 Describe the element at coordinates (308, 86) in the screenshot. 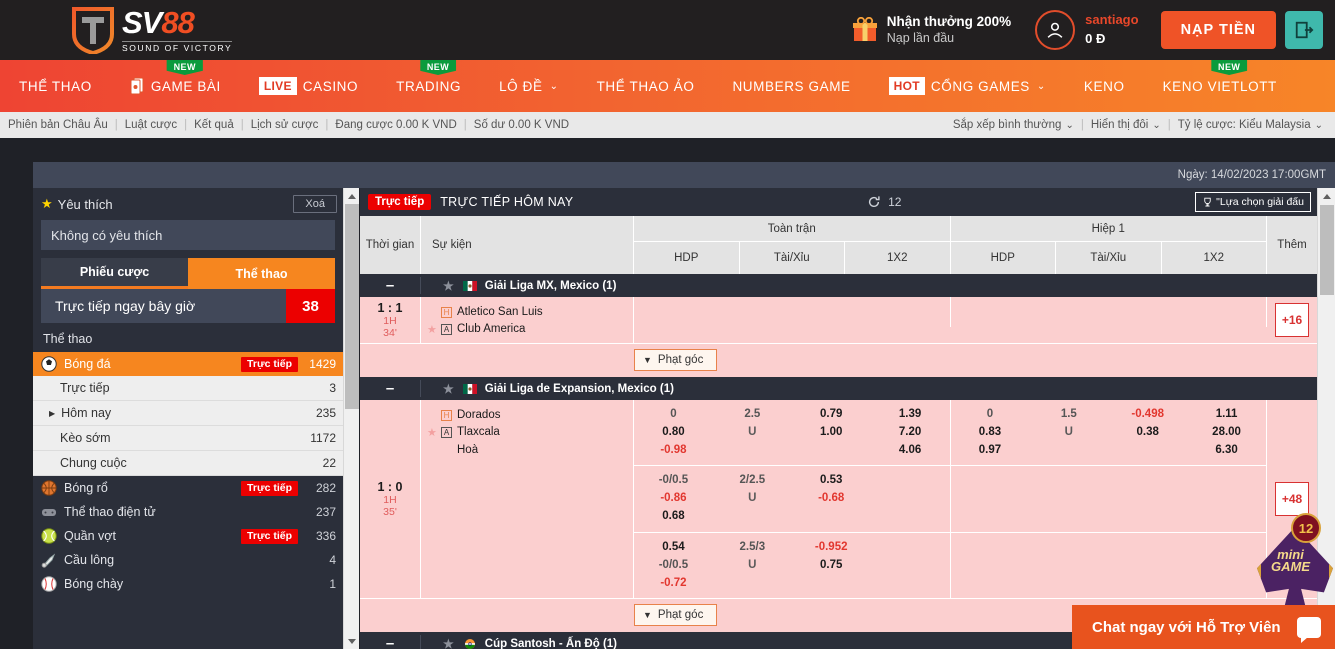

I see `nav-item-casino: LIVE CASINO` at that location.